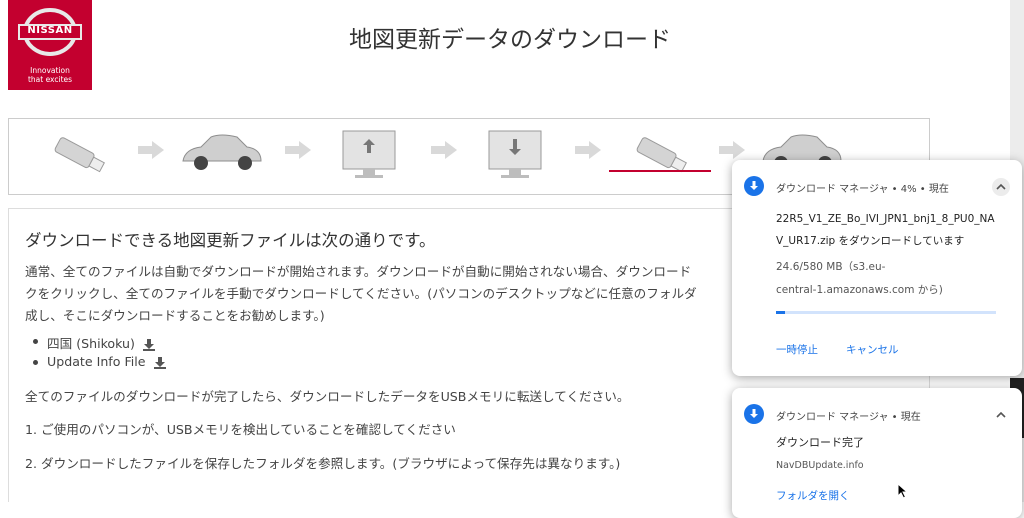 The height and width of the screenshot is (518, 1024). I want to click on open-folder-button: フォルダを開く, so click(813, 495).